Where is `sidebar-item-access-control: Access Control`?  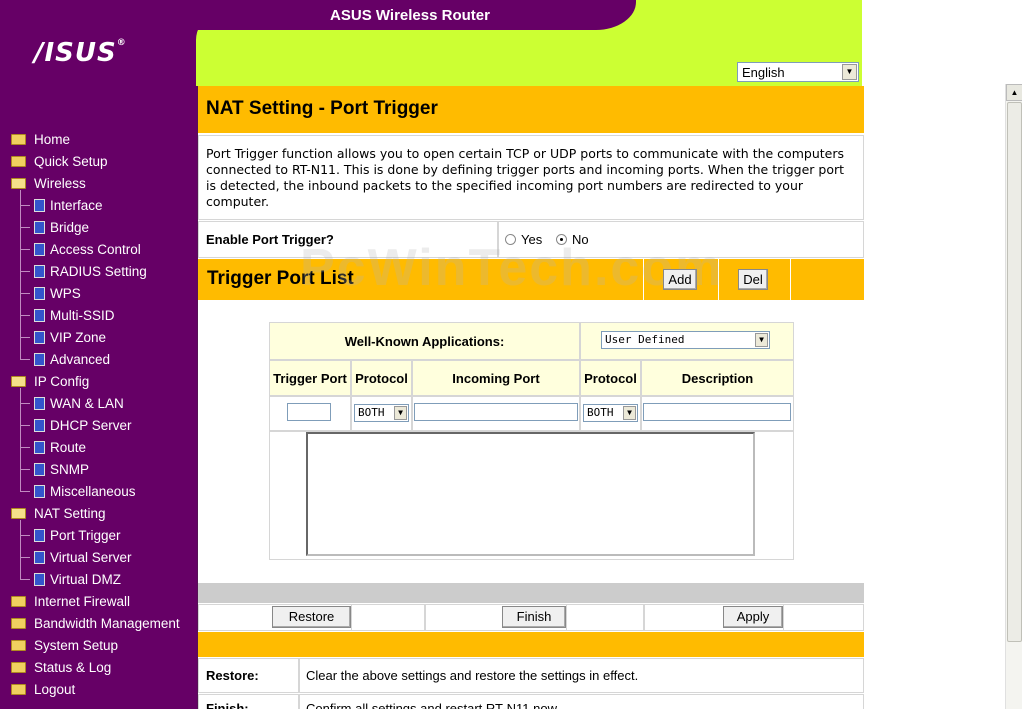 sidebar-item-access-control: Access Control is located at coordinates (87, 249).